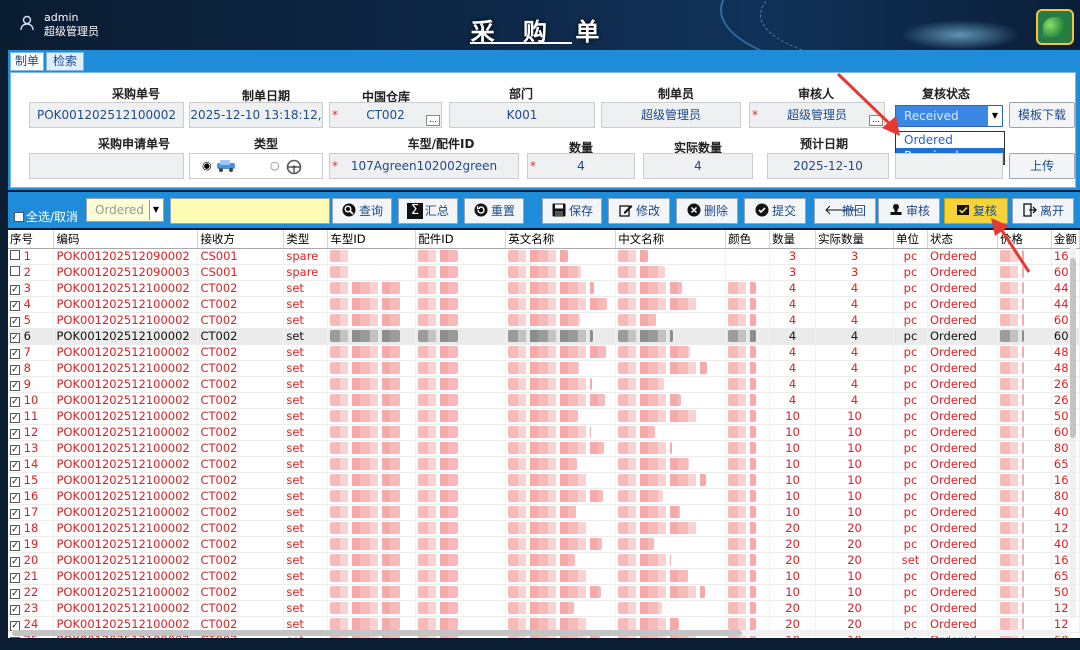 The width and height of the screenshot is (1080, 650). What do you see at coordinates (31, 368) in the screenshot?
I see `row-index-cell: ✓ 8` at bounding box center [31, 368].